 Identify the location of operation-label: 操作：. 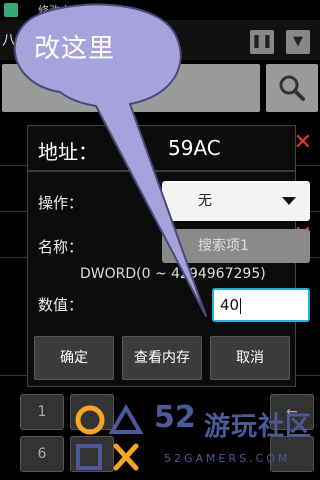
(61, 203).